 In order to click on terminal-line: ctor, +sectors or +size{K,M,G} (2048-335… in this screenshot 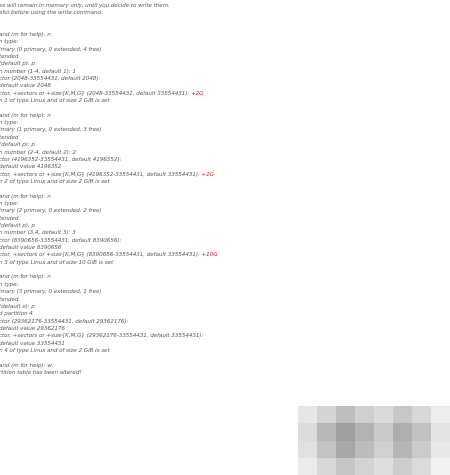, I will do `click(102, 94)`.